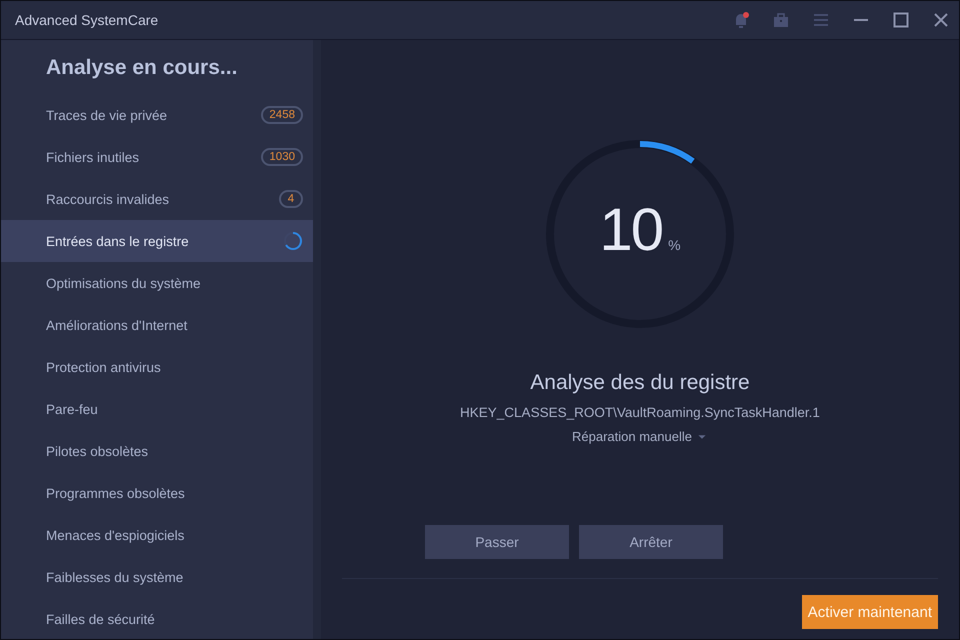 This screenshot has width=960, height=640. I want to click on sidebar-item: Pare-feu, so click(157, 409).